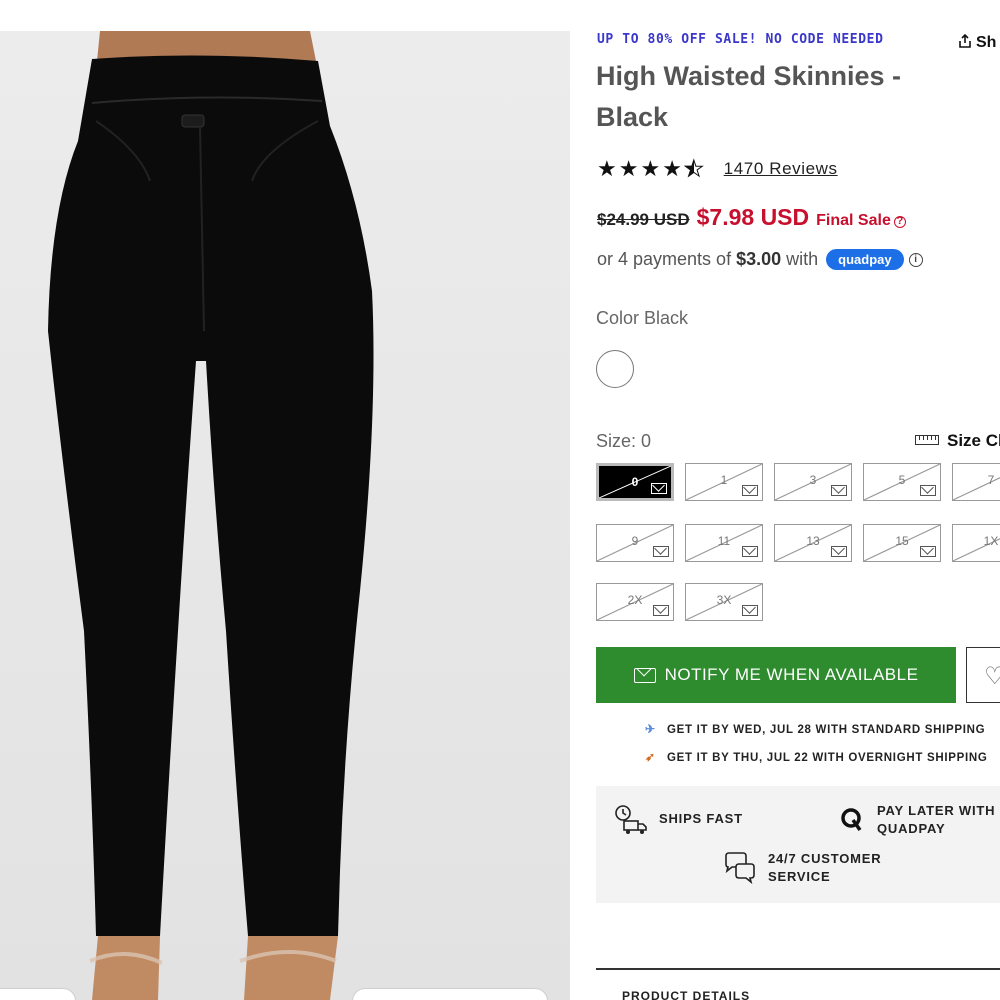 The height and width of the screenshot is (1000, 1000). I want to click on star-rating: ★ ★ ★ ★ ★, so click(650, 168).